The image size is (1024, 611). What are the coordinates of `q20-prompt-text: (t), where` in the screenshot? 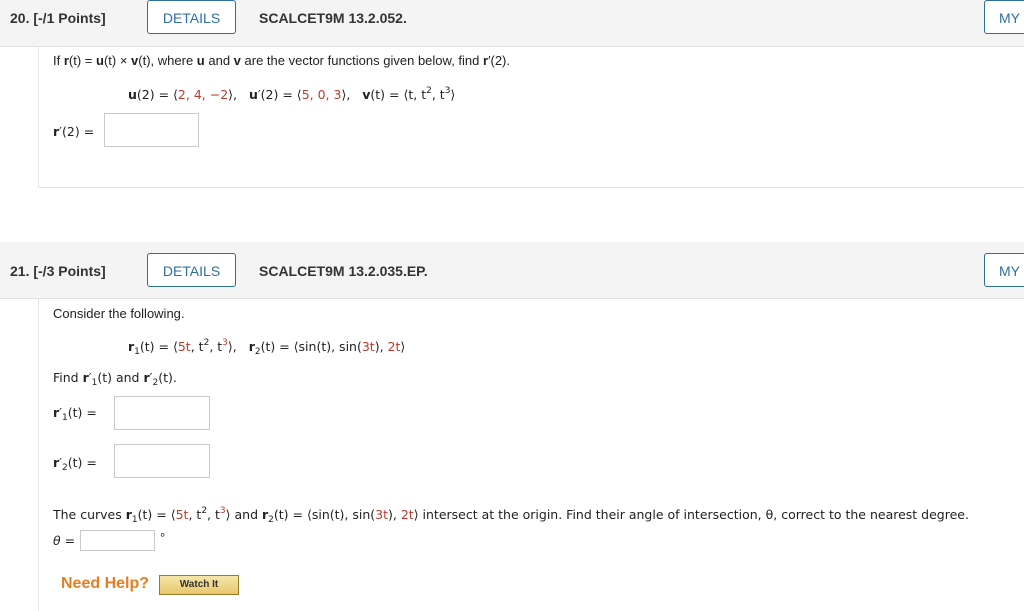 It's located at (167, 60).